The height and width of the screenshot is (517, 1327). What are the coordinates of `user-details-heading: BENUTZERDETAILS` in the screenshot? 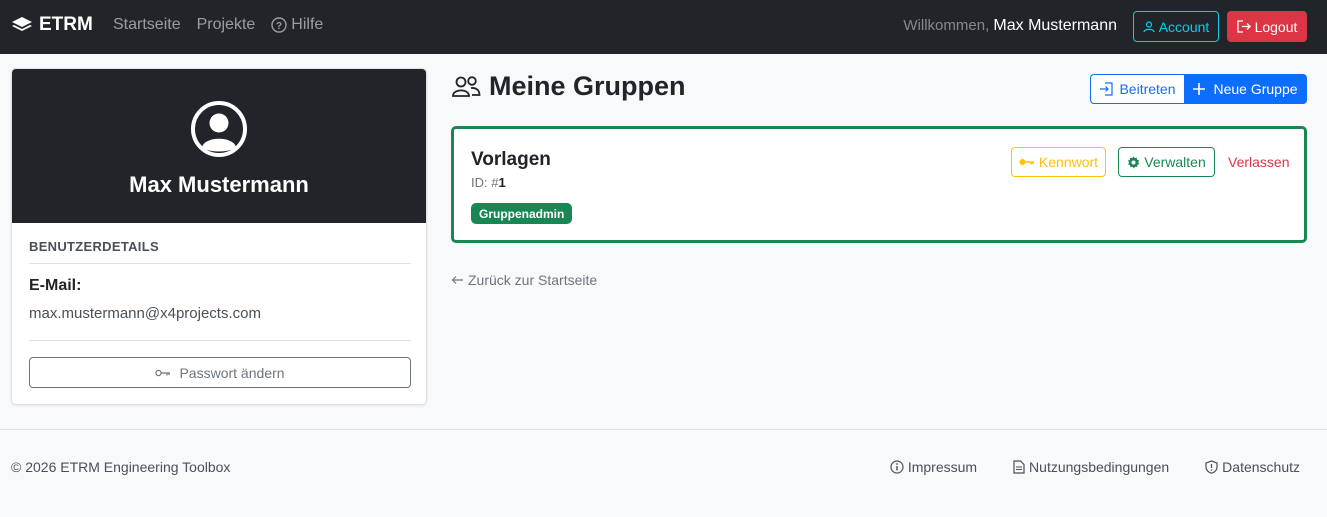 It's located at (94, 246).